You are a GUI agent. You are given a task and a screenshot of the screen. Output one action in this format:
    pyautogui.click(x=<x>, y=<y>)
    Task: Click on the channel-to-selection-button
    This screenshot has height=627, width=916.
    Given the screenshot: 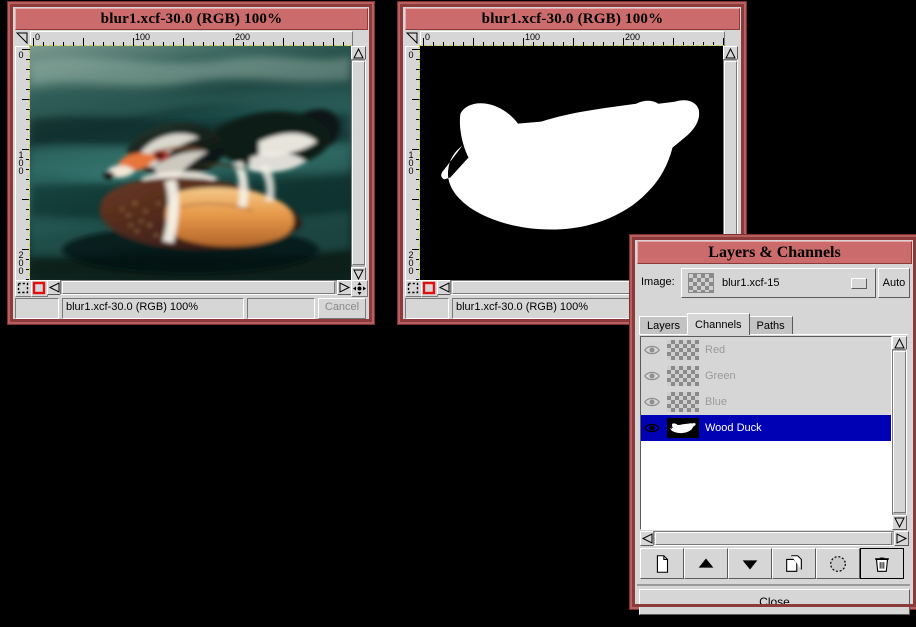 What is the action you would take?
    pyautogui.click(x=838, y=563)
    